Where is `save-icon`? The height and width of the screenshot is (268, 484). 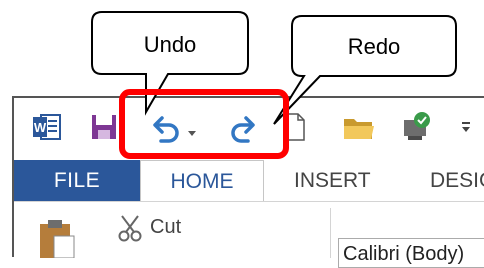 save-icon is located at coordinates (104, 127).